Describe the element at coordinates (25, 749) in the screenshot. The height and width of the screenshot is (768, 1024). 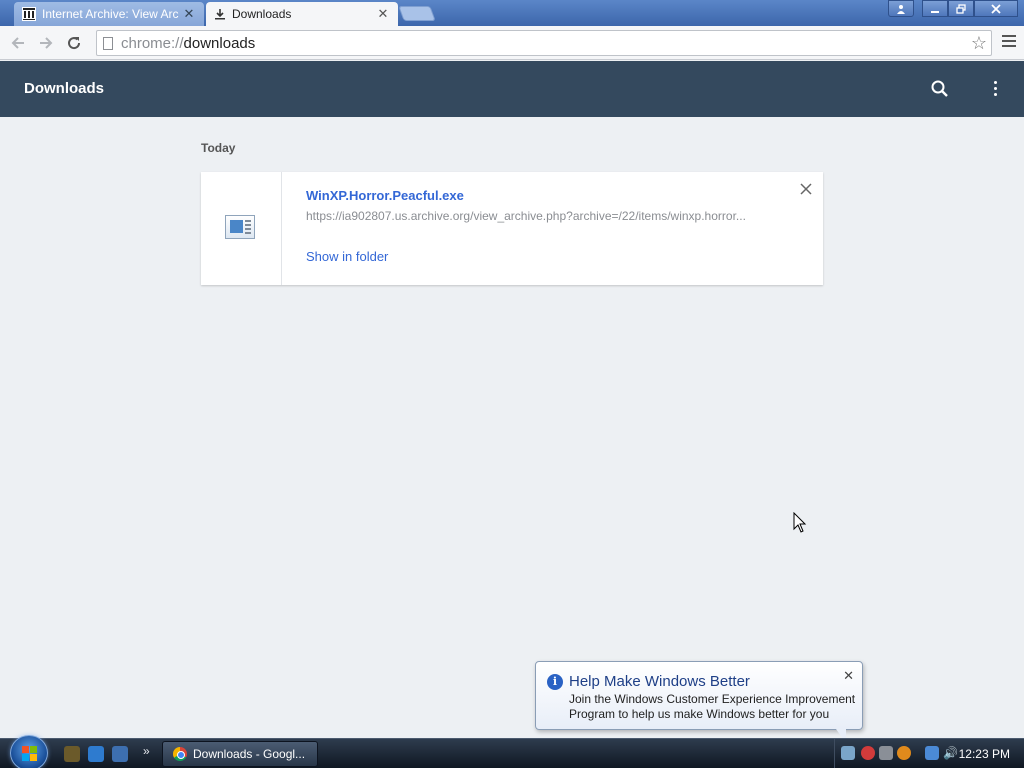
I see `windows-logo-icon` at that location.